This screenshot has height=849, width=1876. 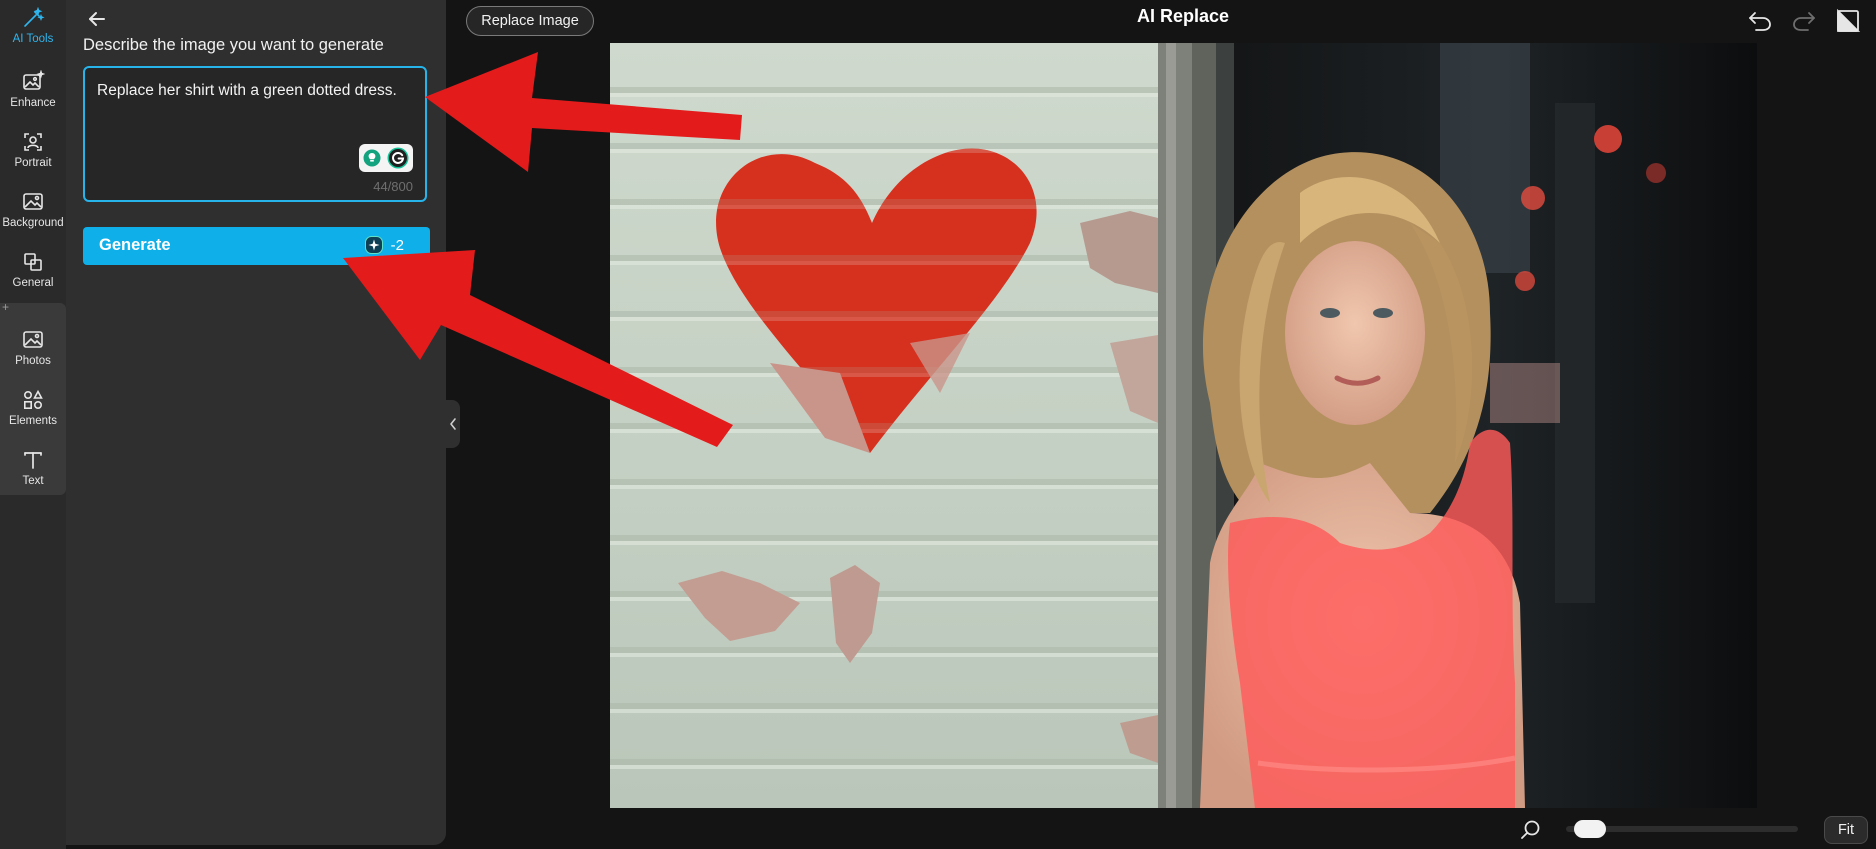 I want to click on elements-icon, so click(x=33, y=399).